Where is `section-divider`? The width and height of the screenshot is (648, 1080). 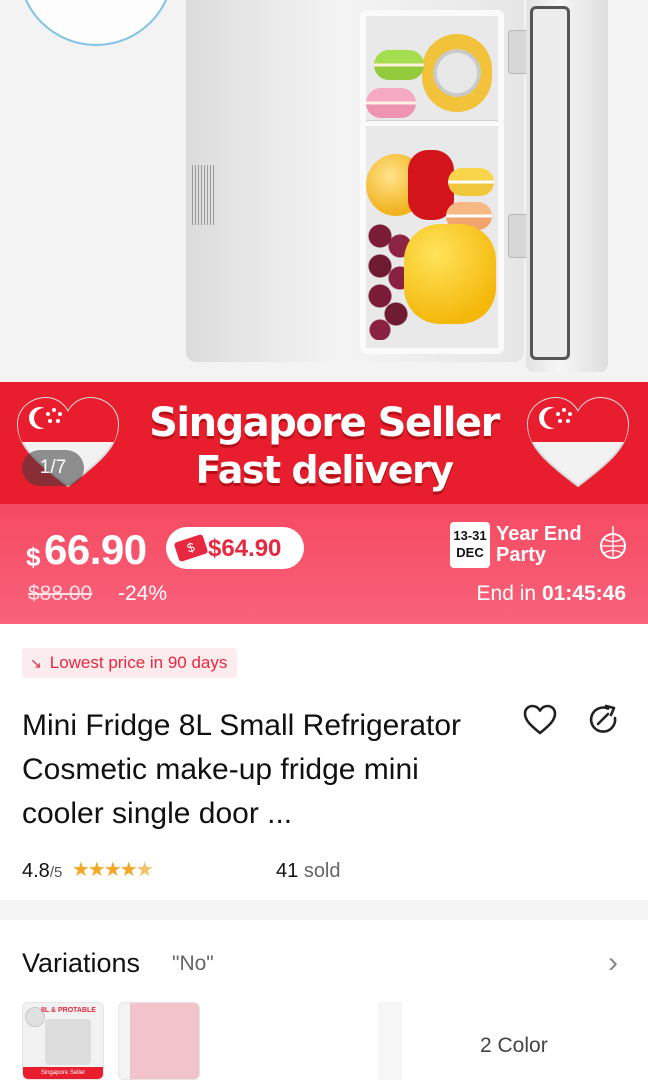 section-divider is located at coordinates (324, 910).